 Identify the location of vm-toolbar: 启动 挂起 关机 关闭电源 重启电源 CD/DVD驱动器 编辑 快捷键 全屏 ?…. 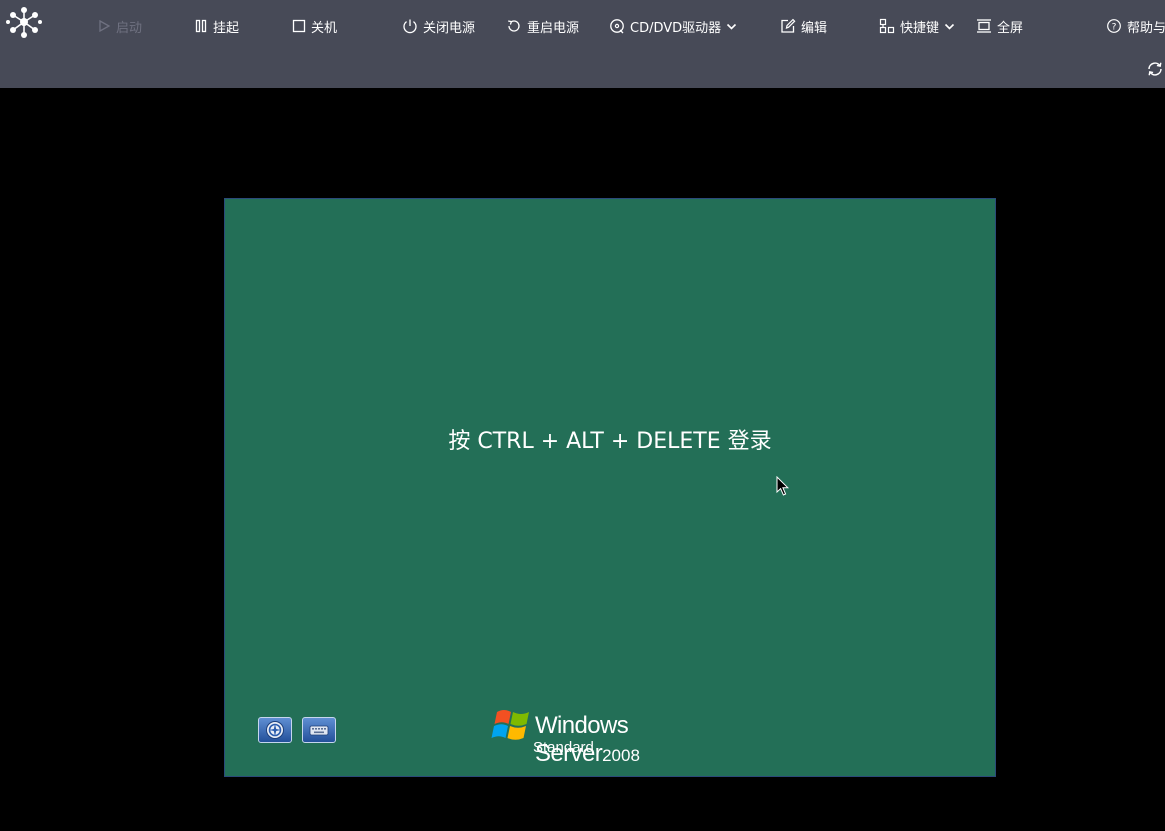
(582, 44).